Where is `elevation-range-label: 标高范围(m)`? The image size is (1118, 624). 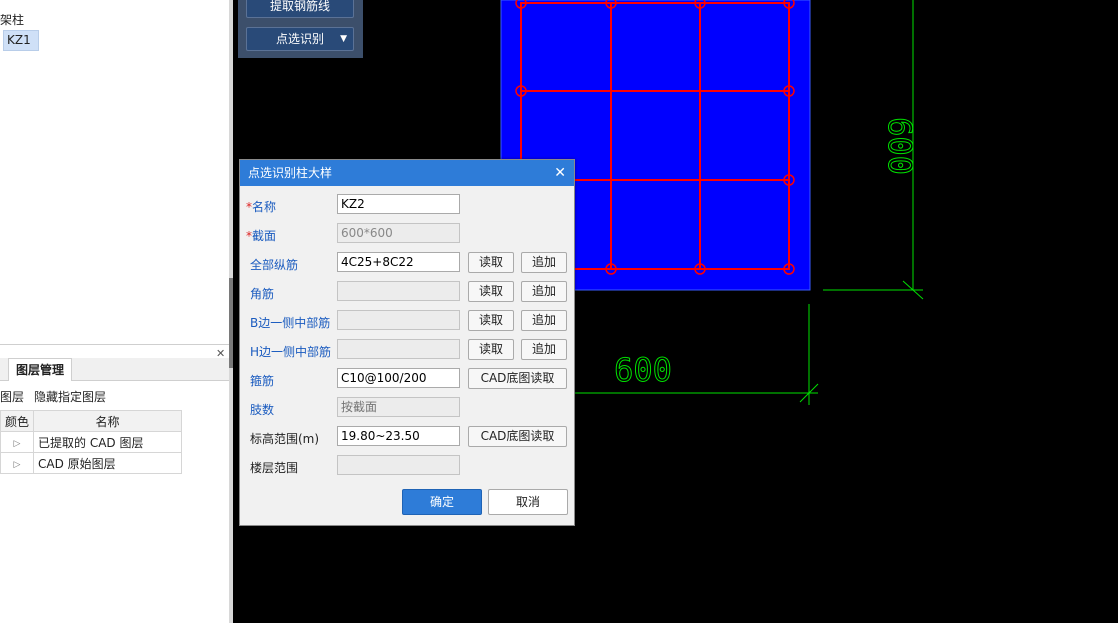
elevation-range-label: 标高范围(m) is located at coordinates (285, 439).